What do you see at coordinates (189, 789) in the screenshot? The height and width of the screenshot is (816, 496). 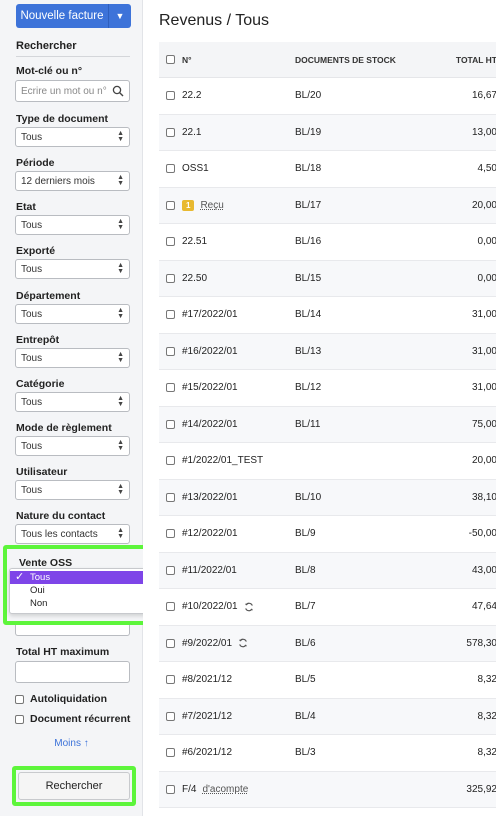 I see `invoice-number: F/4` at bounding box center [189, 789].